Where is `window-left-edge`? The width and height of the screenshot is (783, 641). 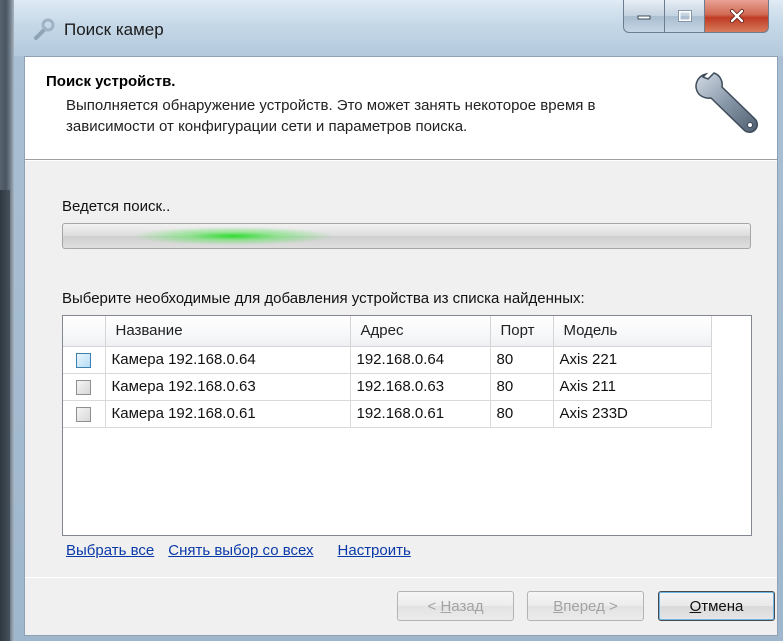
window-left-edge is located at coordinates (7, 320).